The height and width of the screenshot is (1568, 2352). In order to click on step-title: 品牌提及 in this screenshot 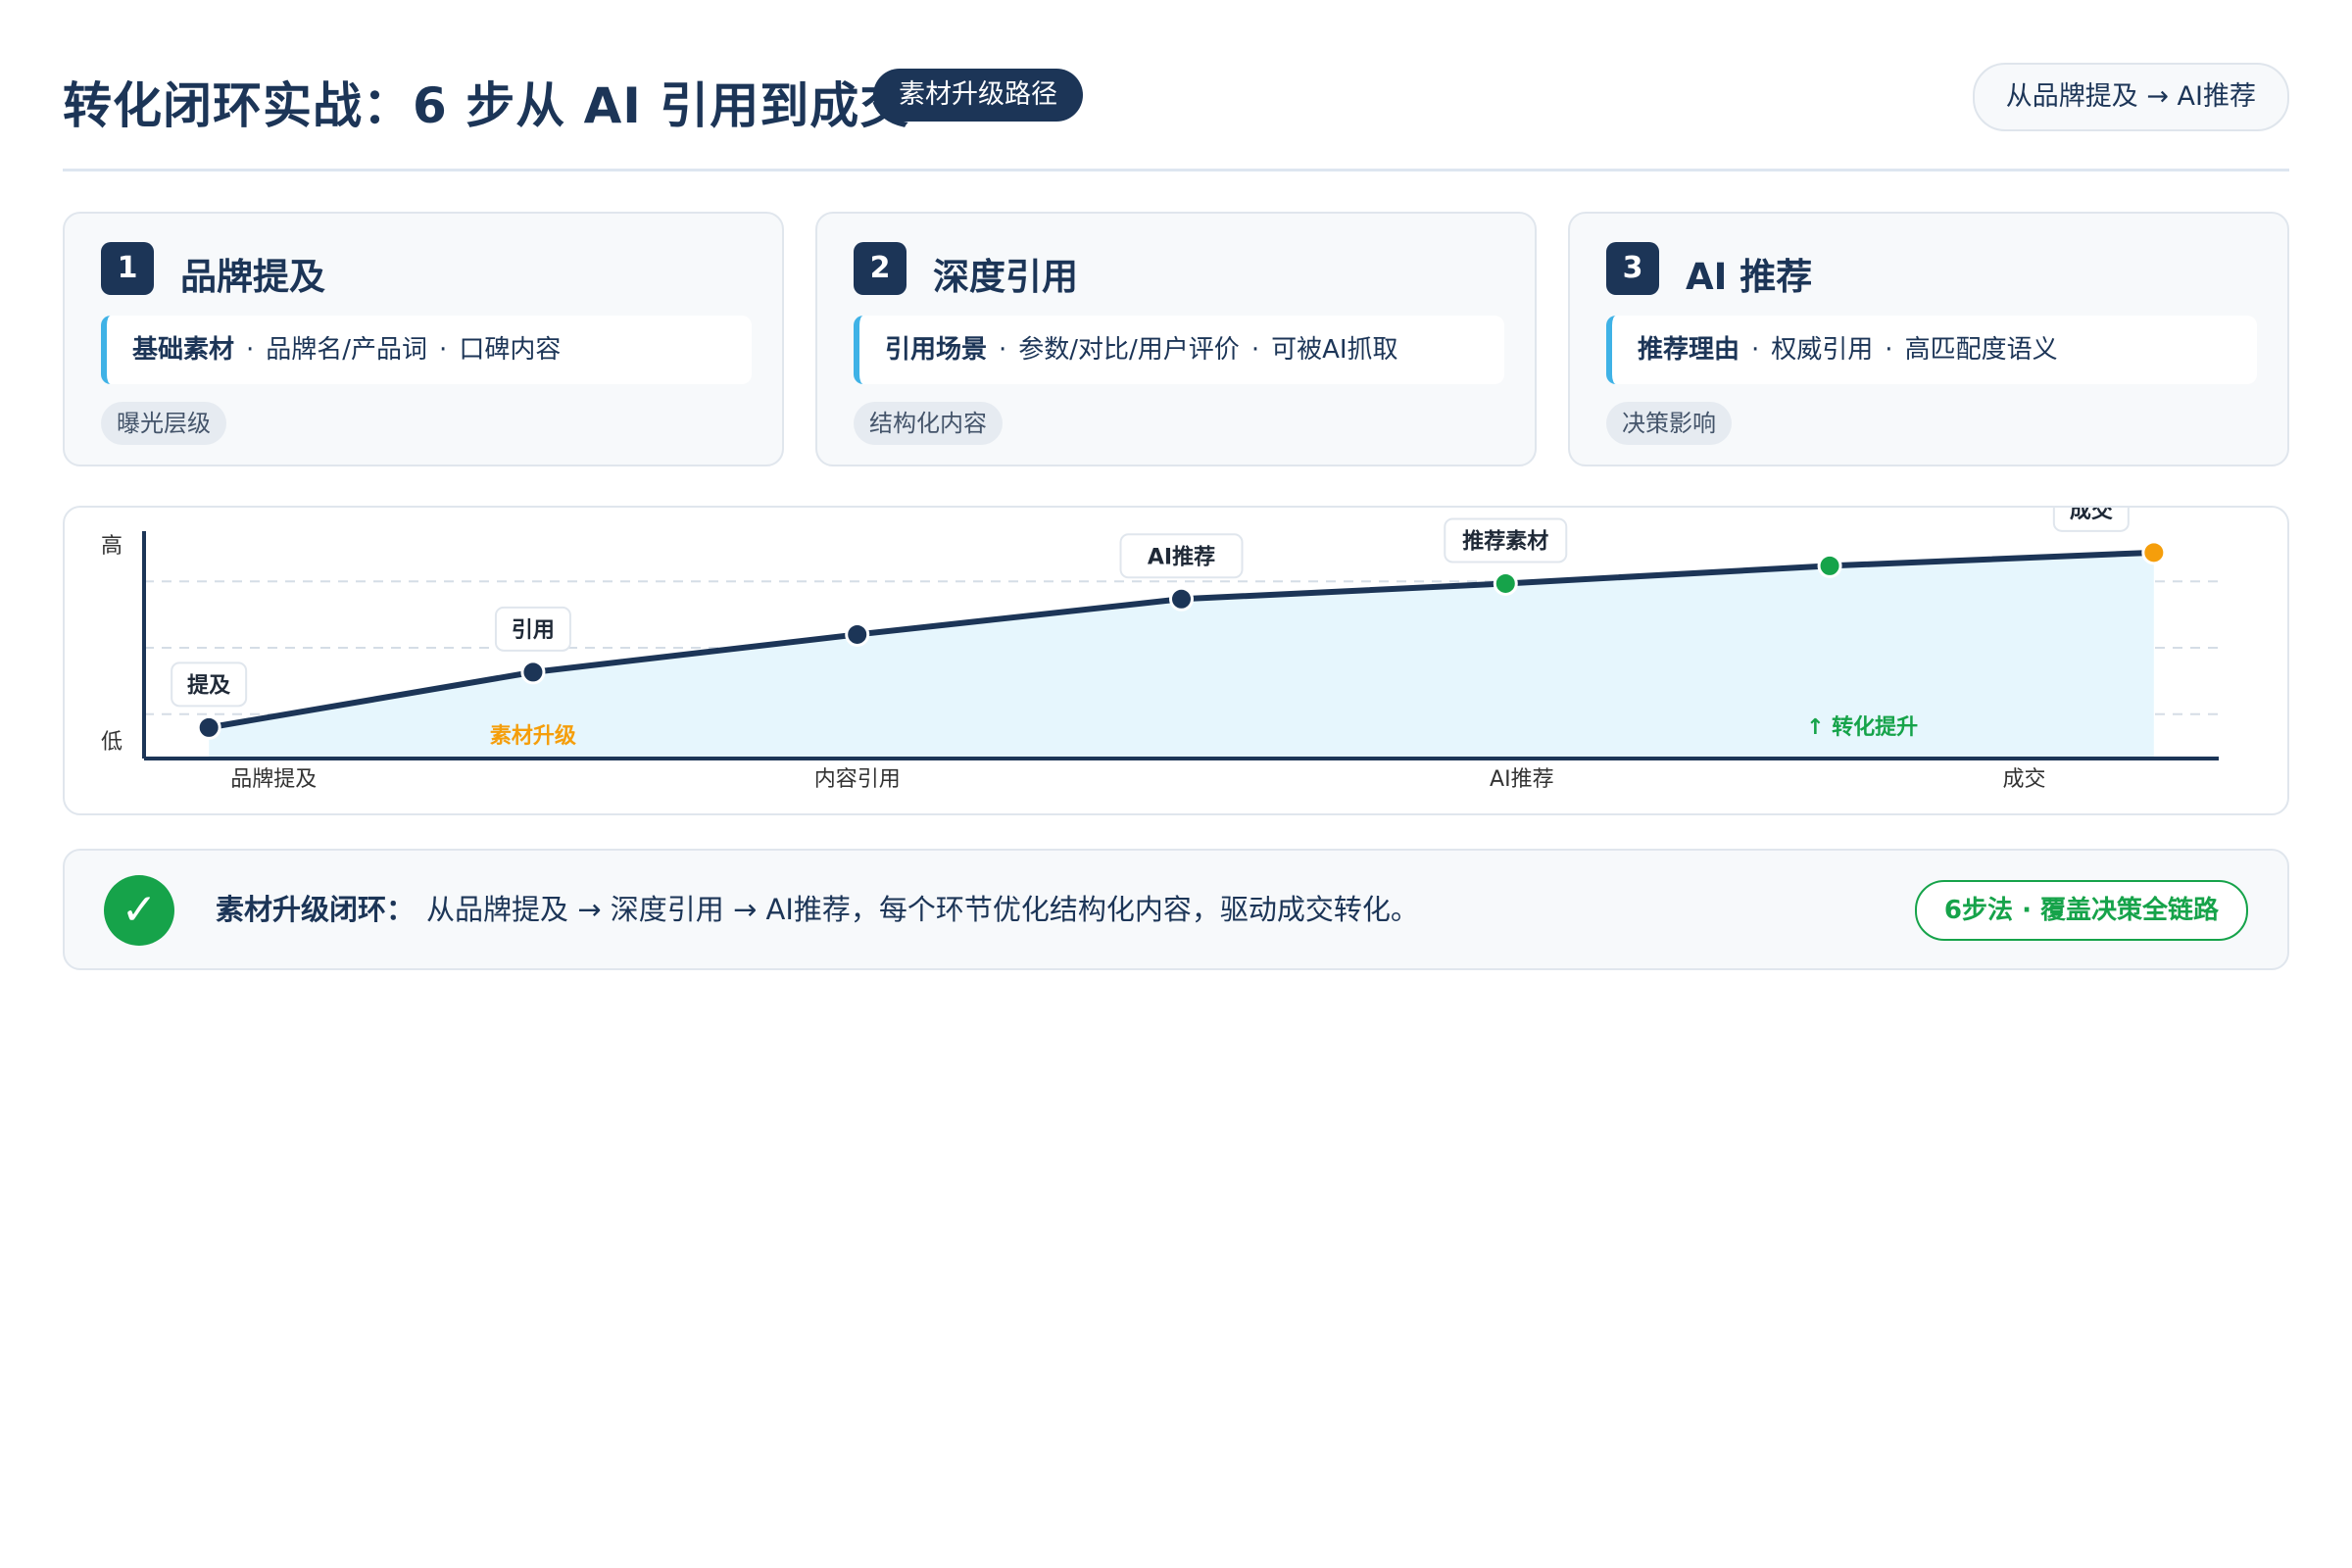, I will do `click(253, 277)`.